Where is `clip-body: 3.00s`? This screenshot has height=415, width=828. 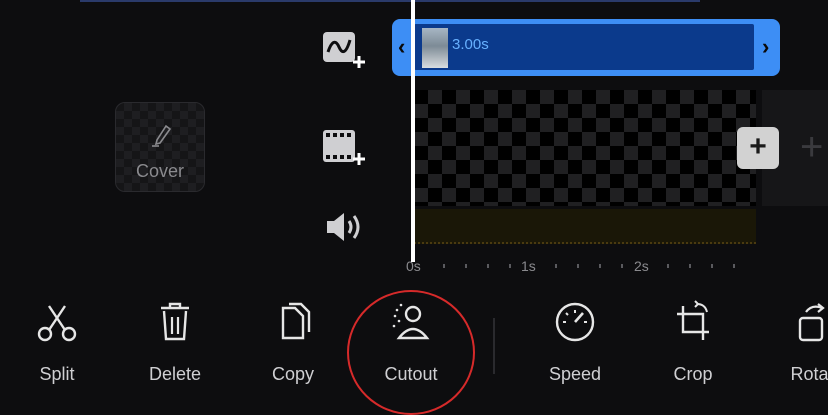
clip-body: 3.00s is located at coordinates (584, 47).